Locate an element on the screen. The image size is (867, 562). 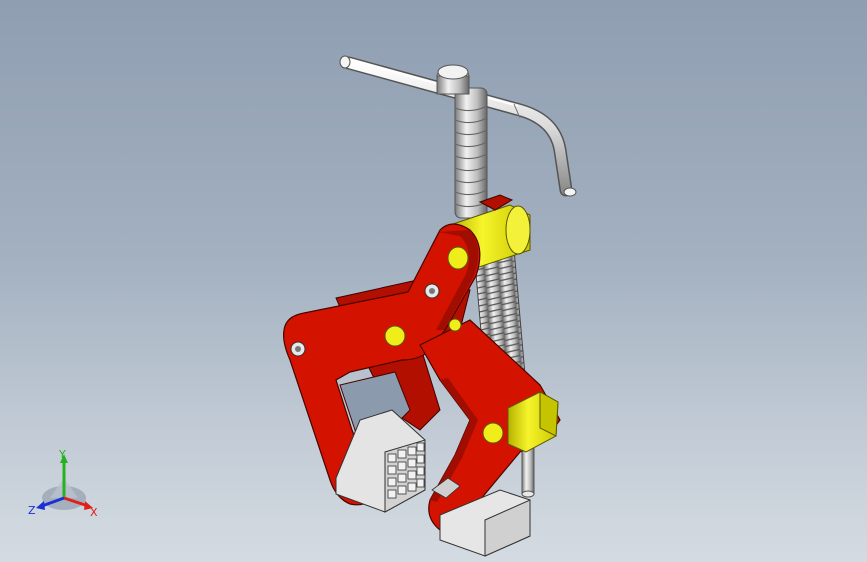
view-orientation-triad: Y X Z is located at coordinates (63, 483).